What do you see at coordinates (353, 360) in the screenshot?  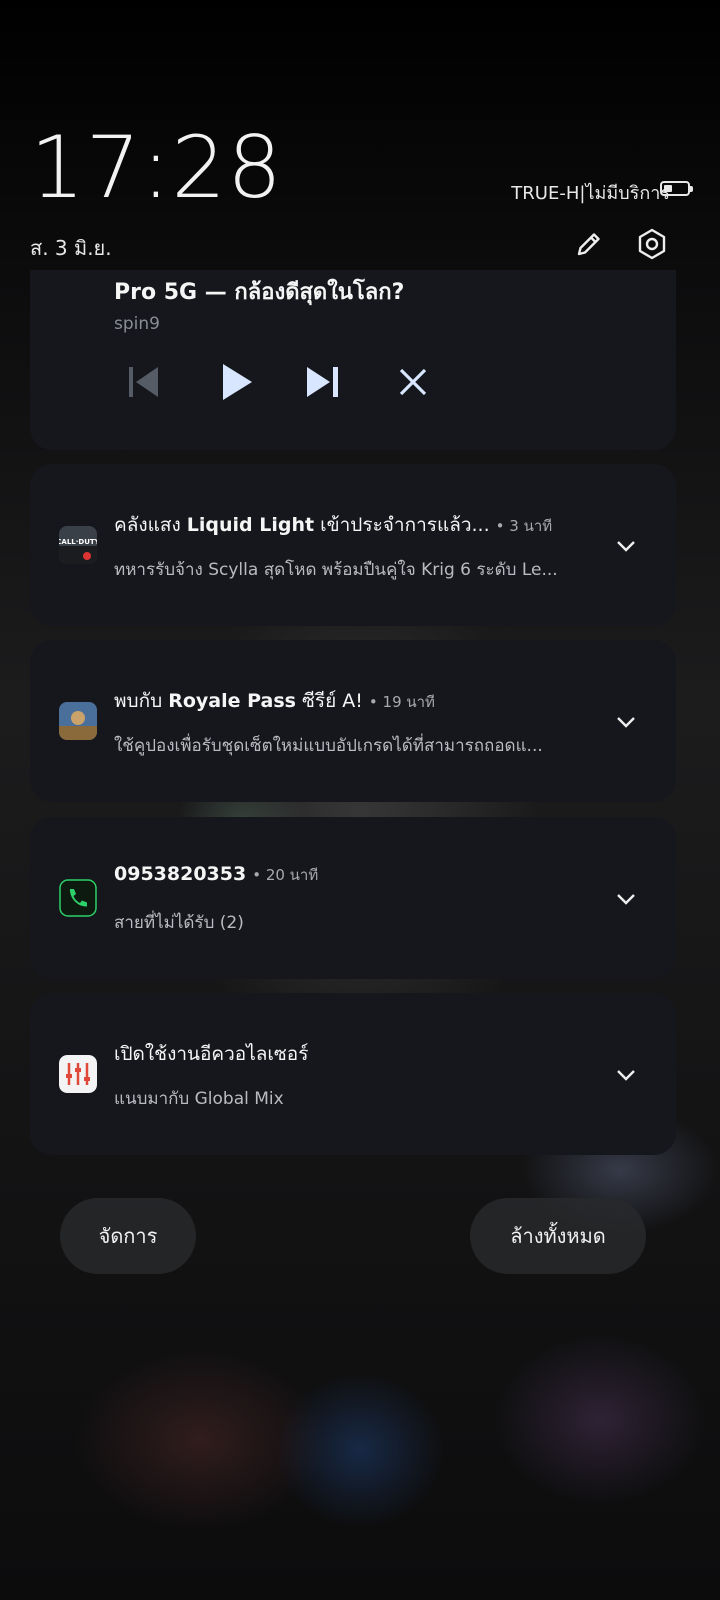 I see `media-player-card: Pro 5G — กล้องดีสุดในโลก? spin9` at bounding box center [353, 360].